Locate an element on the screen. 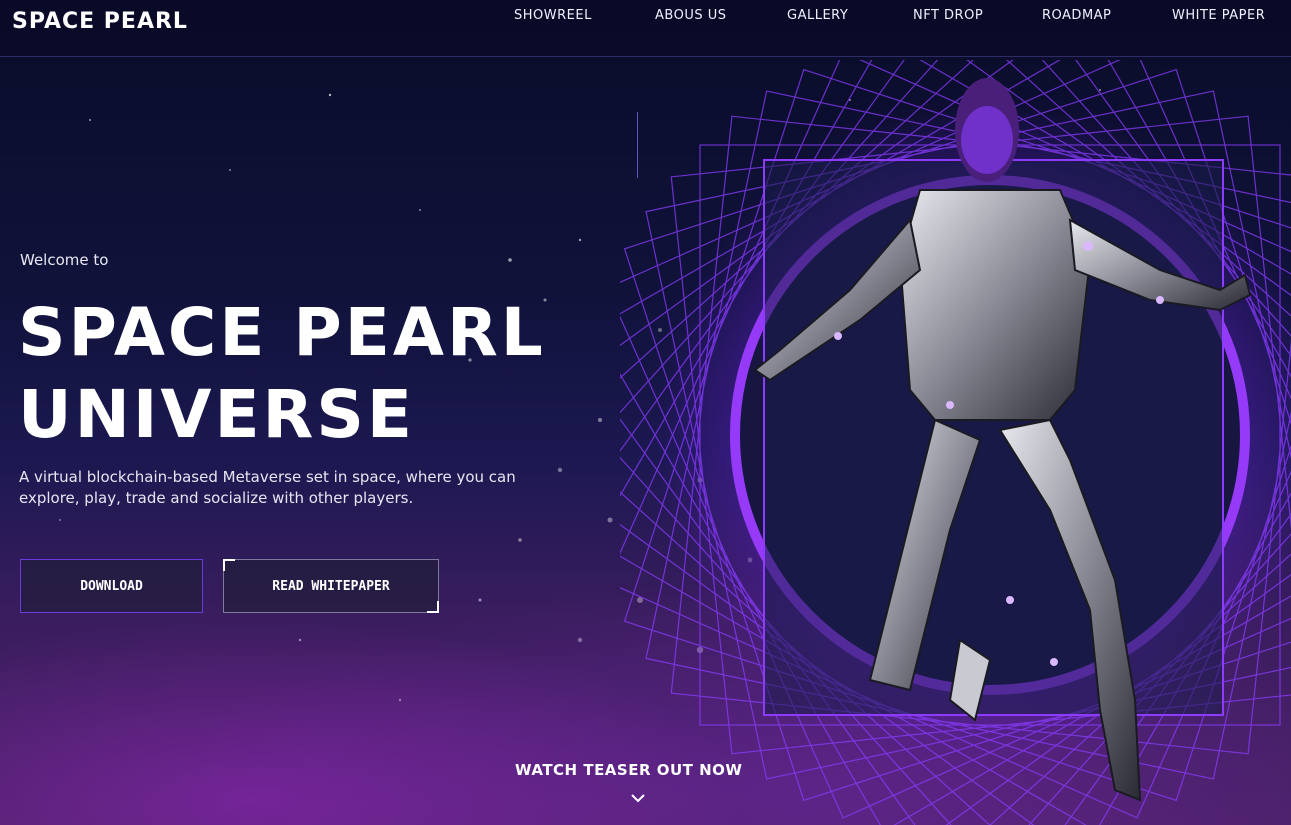 The width and height of the screenshot is (1291, 825). corner-accent-bottom-right is located at coordinates (433, 607).